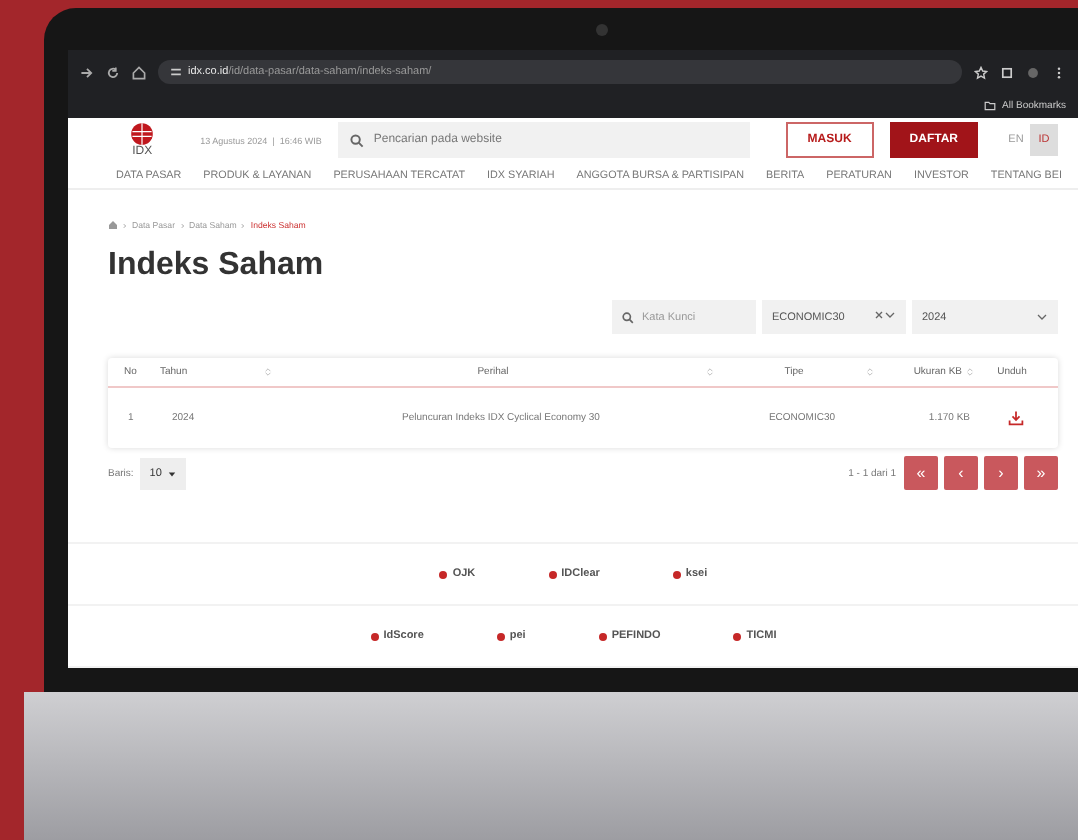 The height and width of the screenshot is (840, 1078). Describe the element at coordinates (1016, 418) in the screenshot. I see `download-icon` at that location.